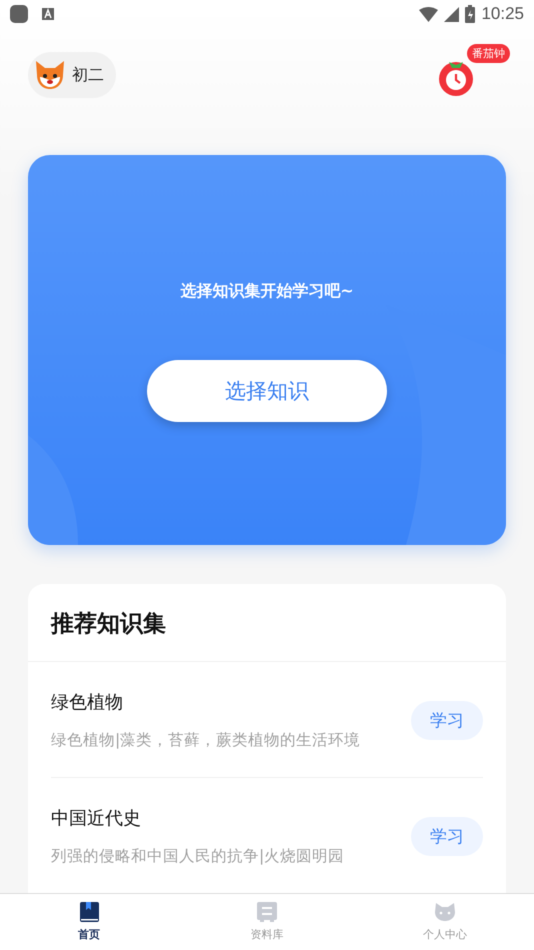  I want to click on time-text: 10:25, so click(502, 14).